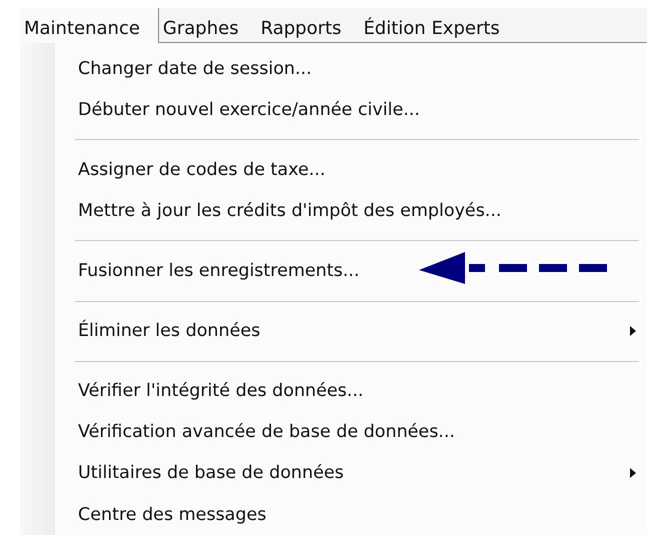  What do you see at coordinates (308, 25) in the screenshot?
I see `menu-tab: Rapports` at bounding box center [308, 25].